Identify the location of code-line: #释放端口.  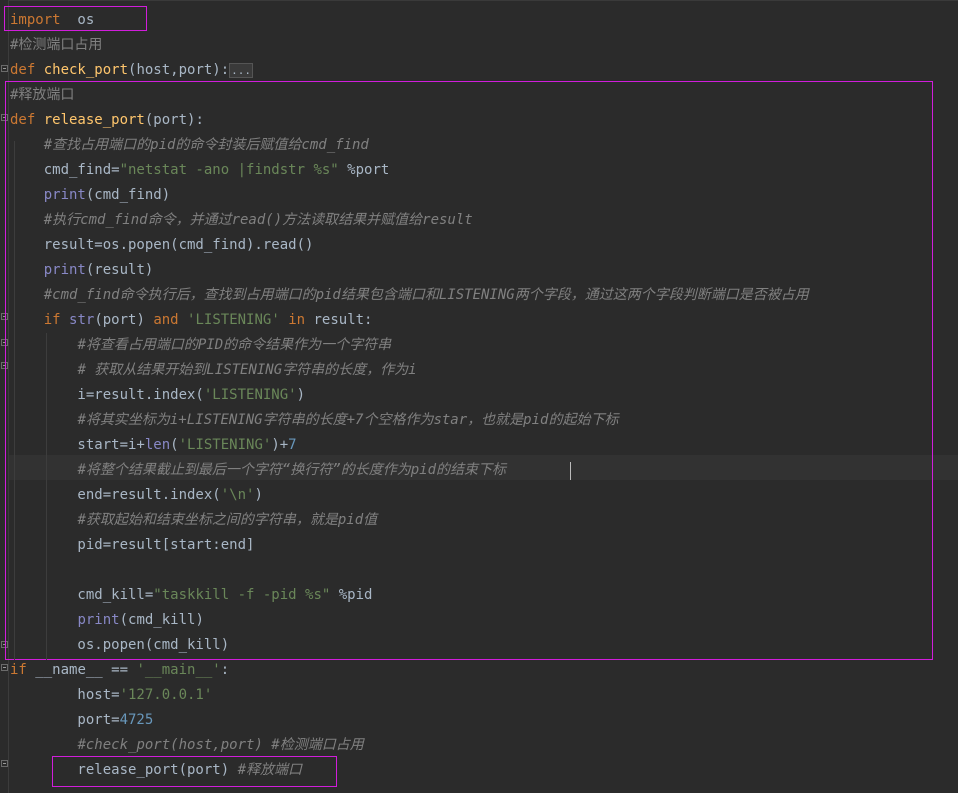
(42, 95).